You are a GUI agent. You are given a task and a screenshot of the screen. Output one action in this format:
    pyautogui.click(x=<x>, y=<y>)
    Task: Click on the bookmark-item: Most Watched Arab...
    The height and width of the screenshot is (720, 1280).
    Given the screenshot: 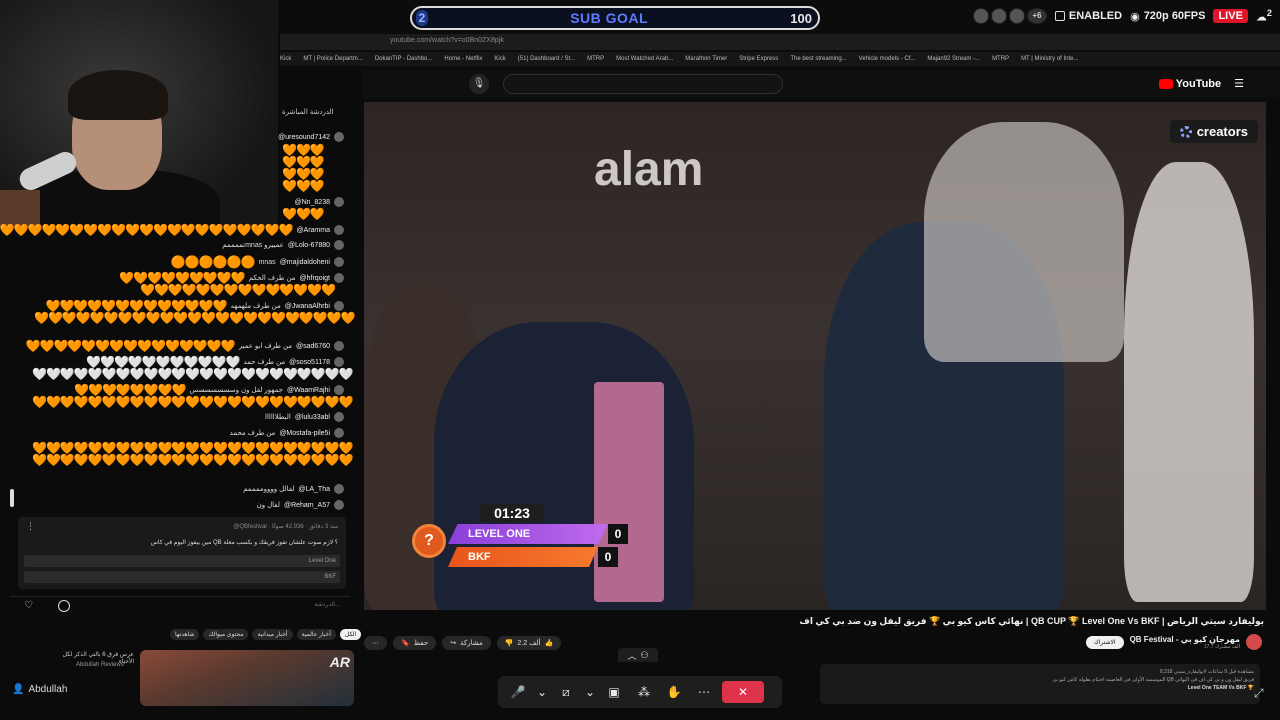 What is the action you would take?
    pyautogui.click(x=644, y=59)
    